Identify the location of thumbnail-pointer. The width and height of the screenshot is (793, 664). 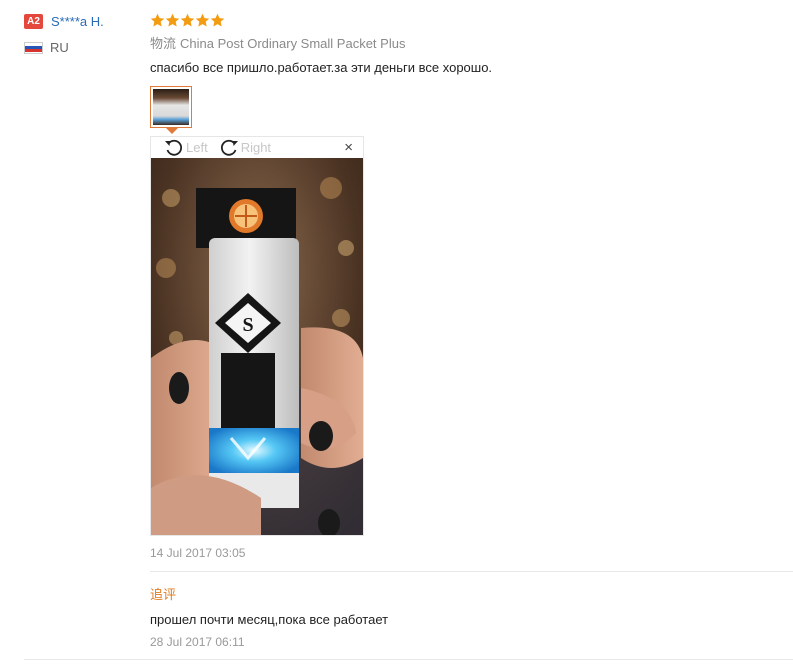
(172, 131).